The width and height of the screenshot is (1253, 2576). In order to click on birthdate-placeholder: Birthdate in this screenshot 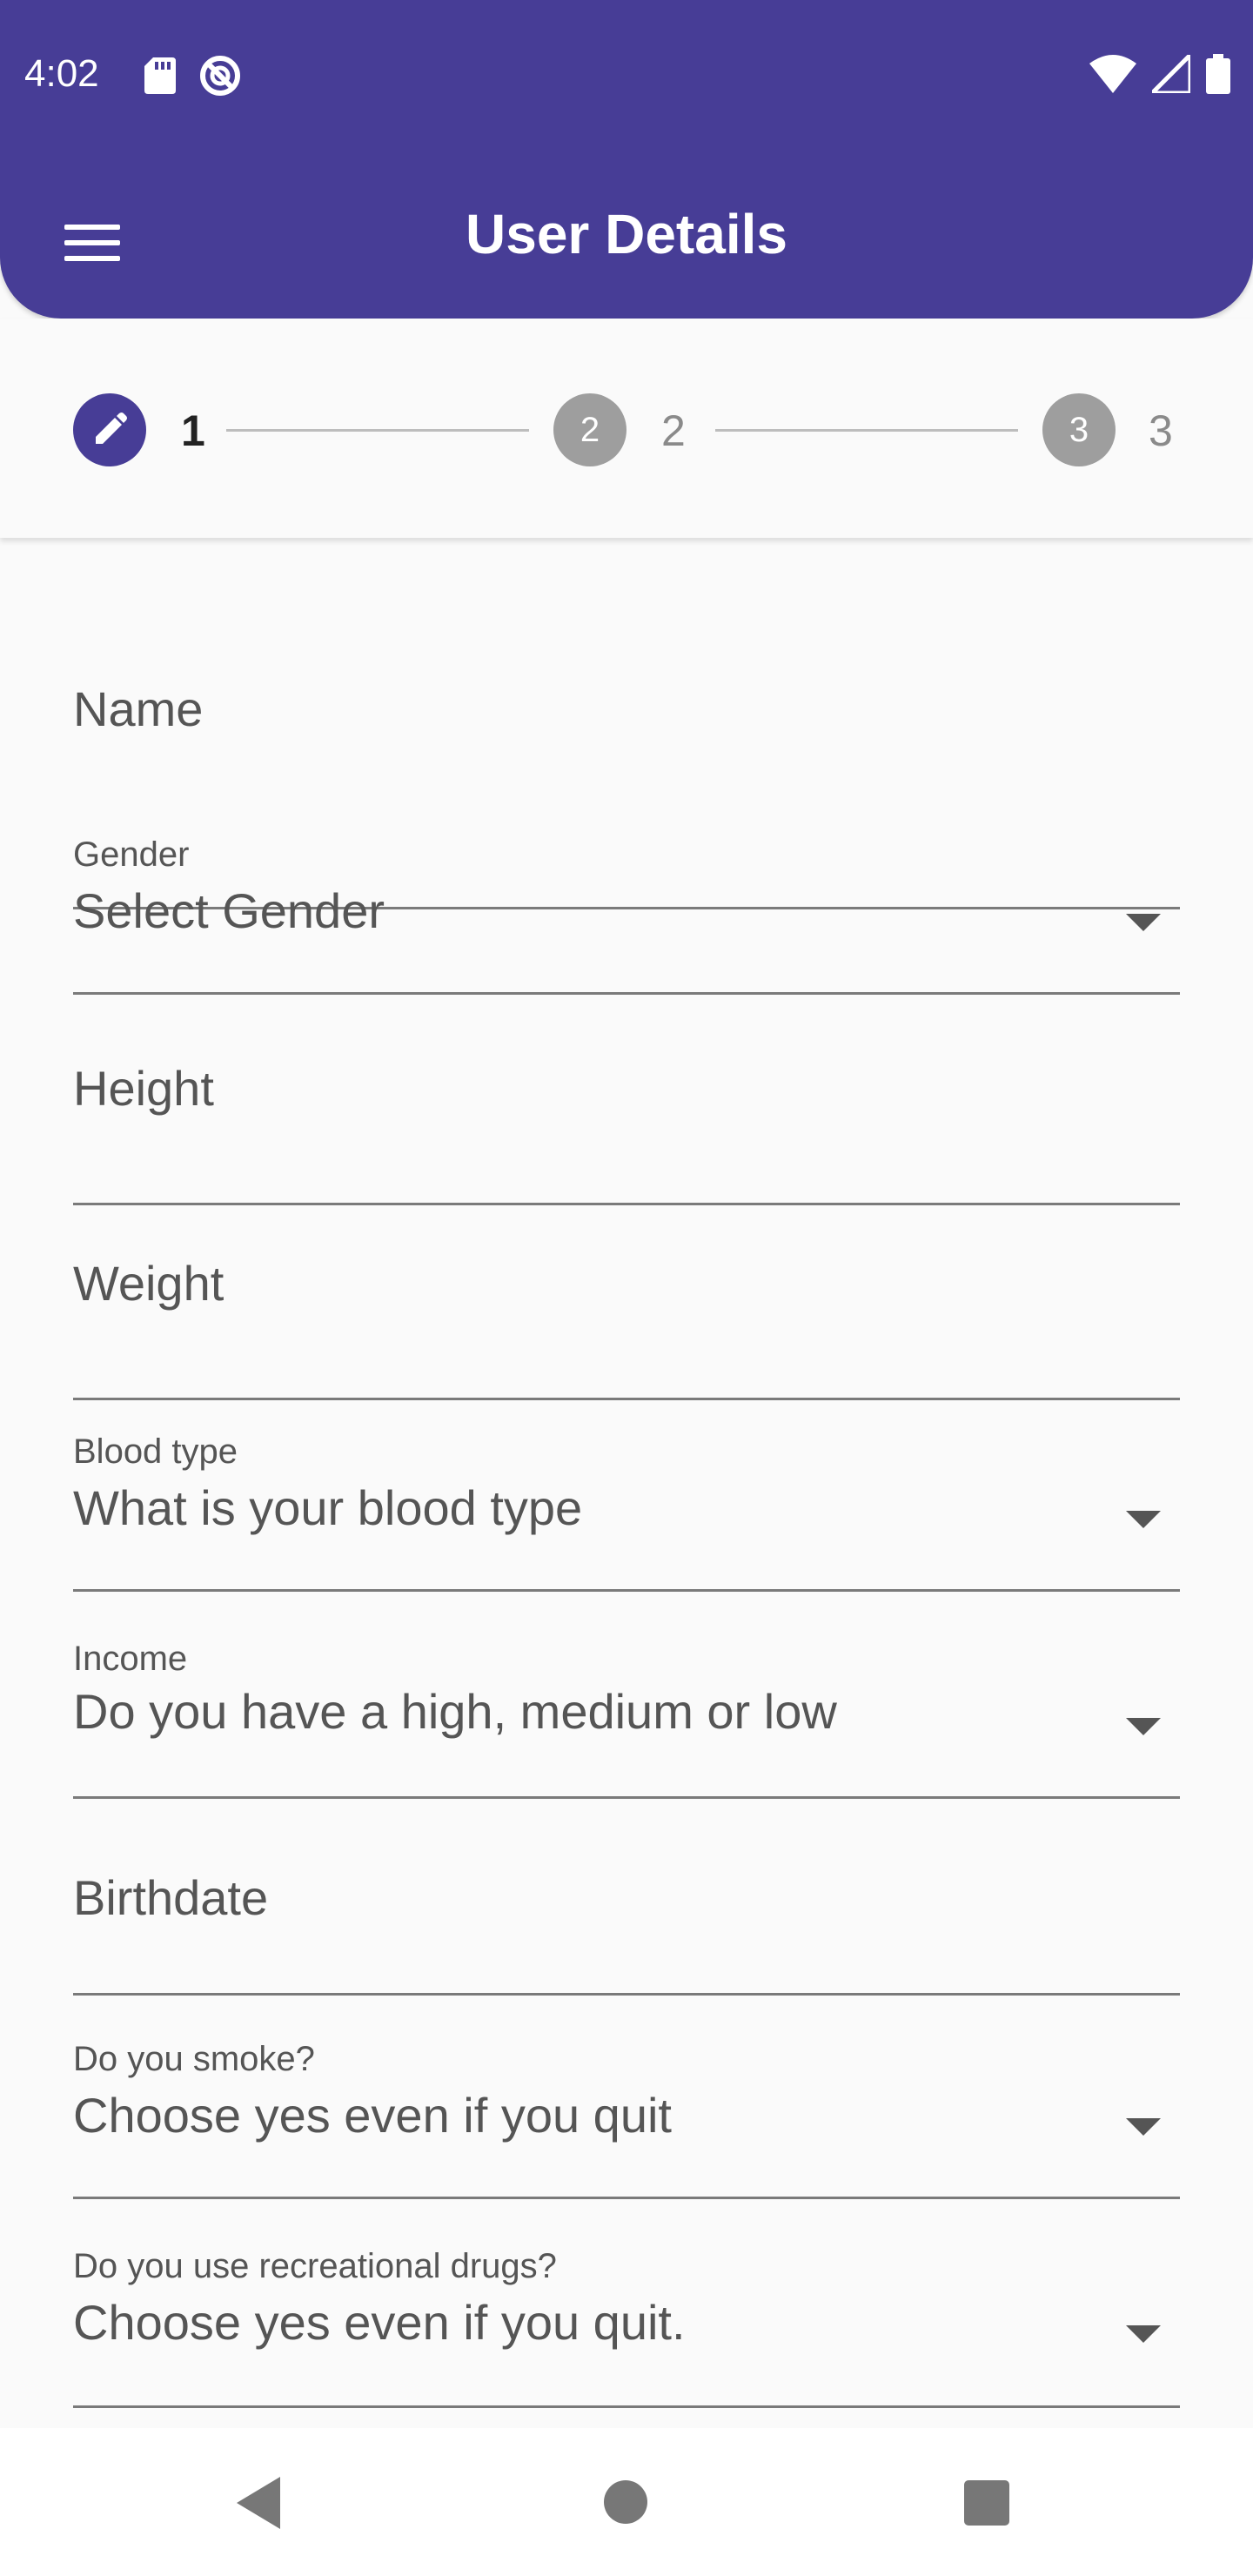, I will do `click(171, 1898)`.